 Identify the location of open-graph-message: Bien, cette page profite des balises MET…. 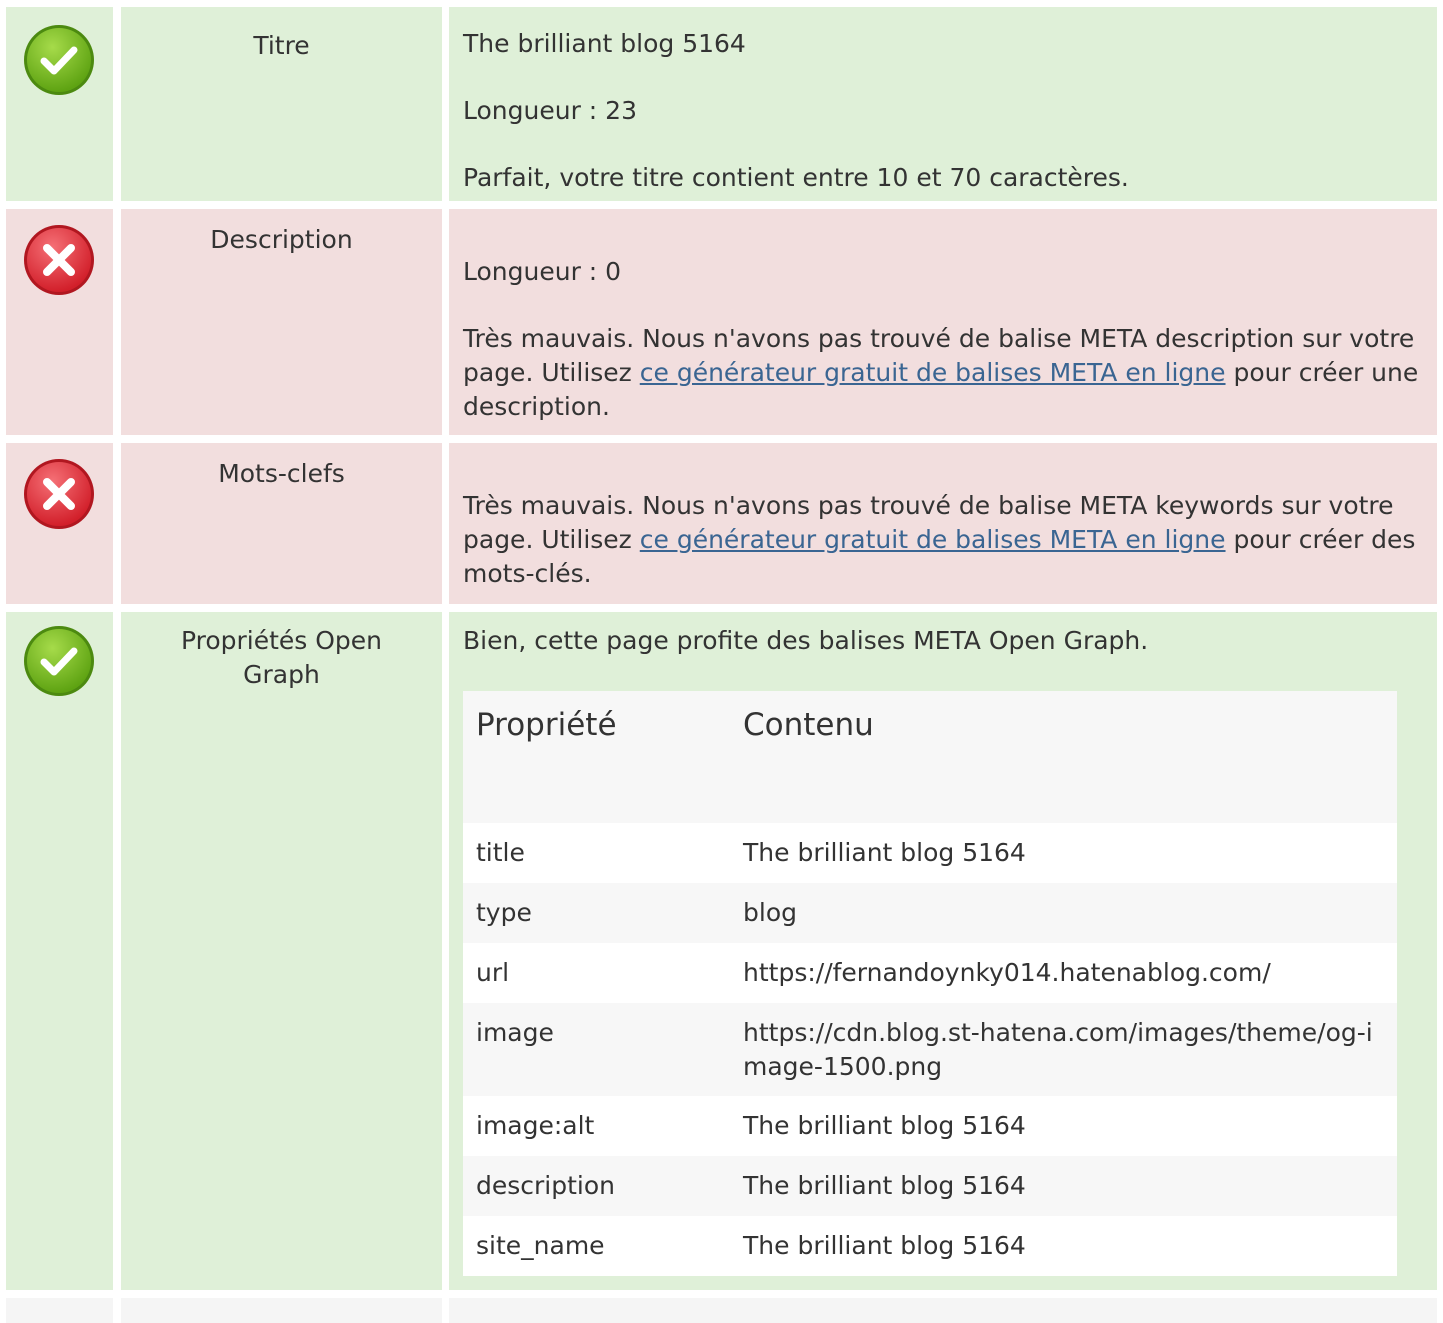
(806, 640).